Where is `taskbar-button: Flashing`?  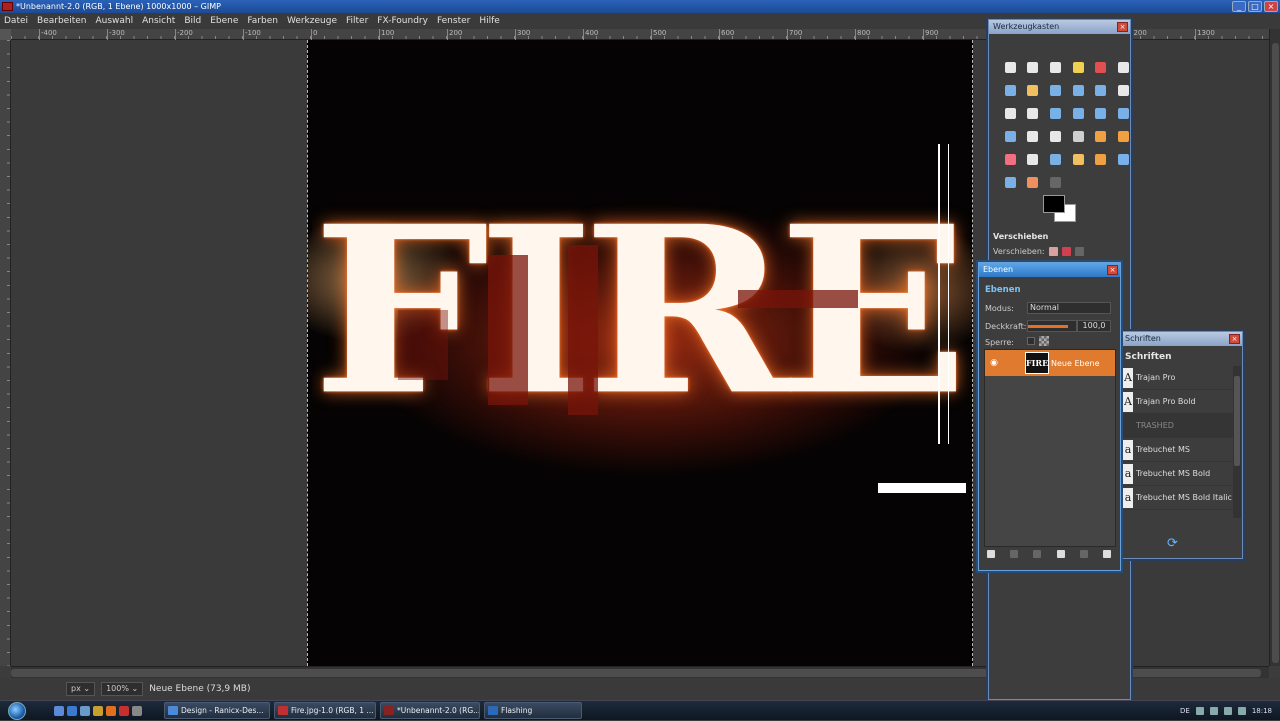
taskbar-button: Flashing is located at coordinates (533, 710).